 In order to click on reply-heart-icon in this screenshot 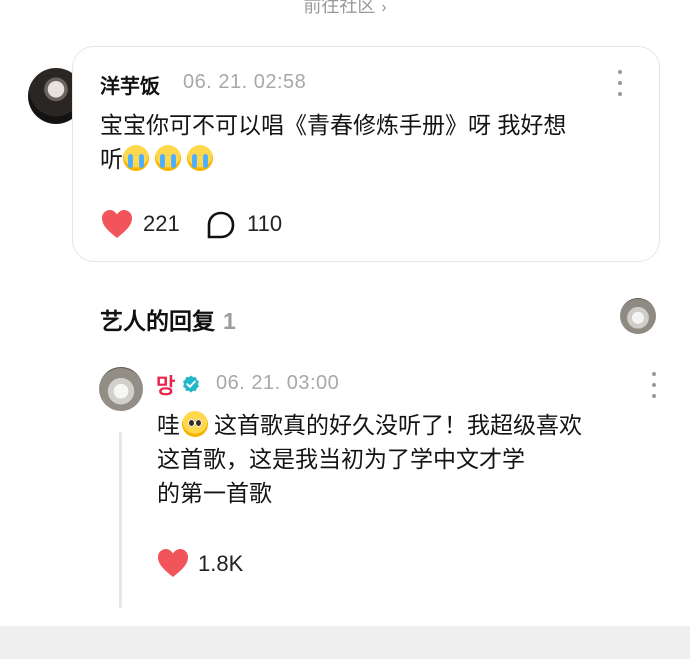, I will do `click(173, 563)`.